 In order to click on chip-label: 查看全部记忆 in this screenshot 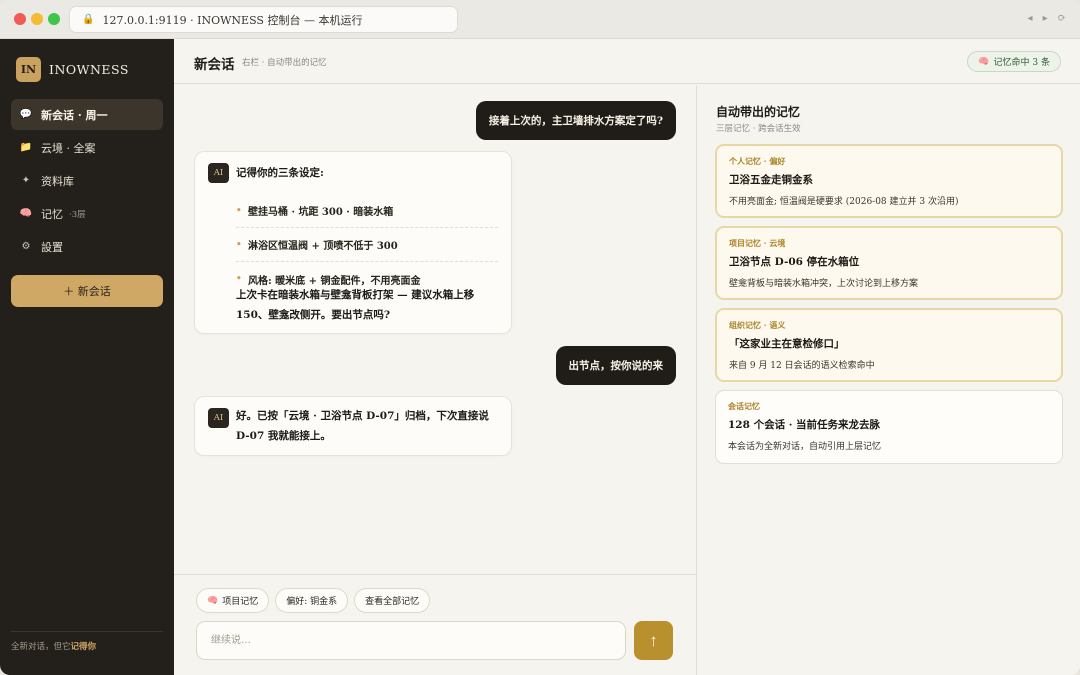, I will do `click(392, 602)`.